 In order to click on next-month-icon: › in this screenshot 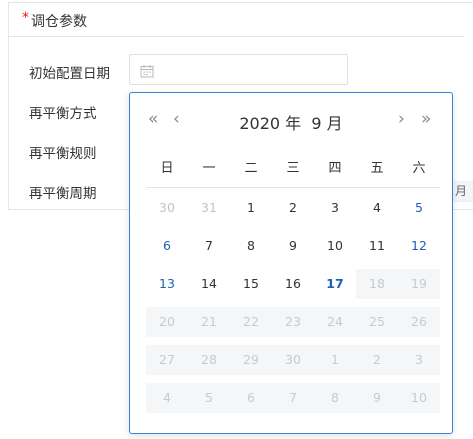, I will do `click(401, 119)`.